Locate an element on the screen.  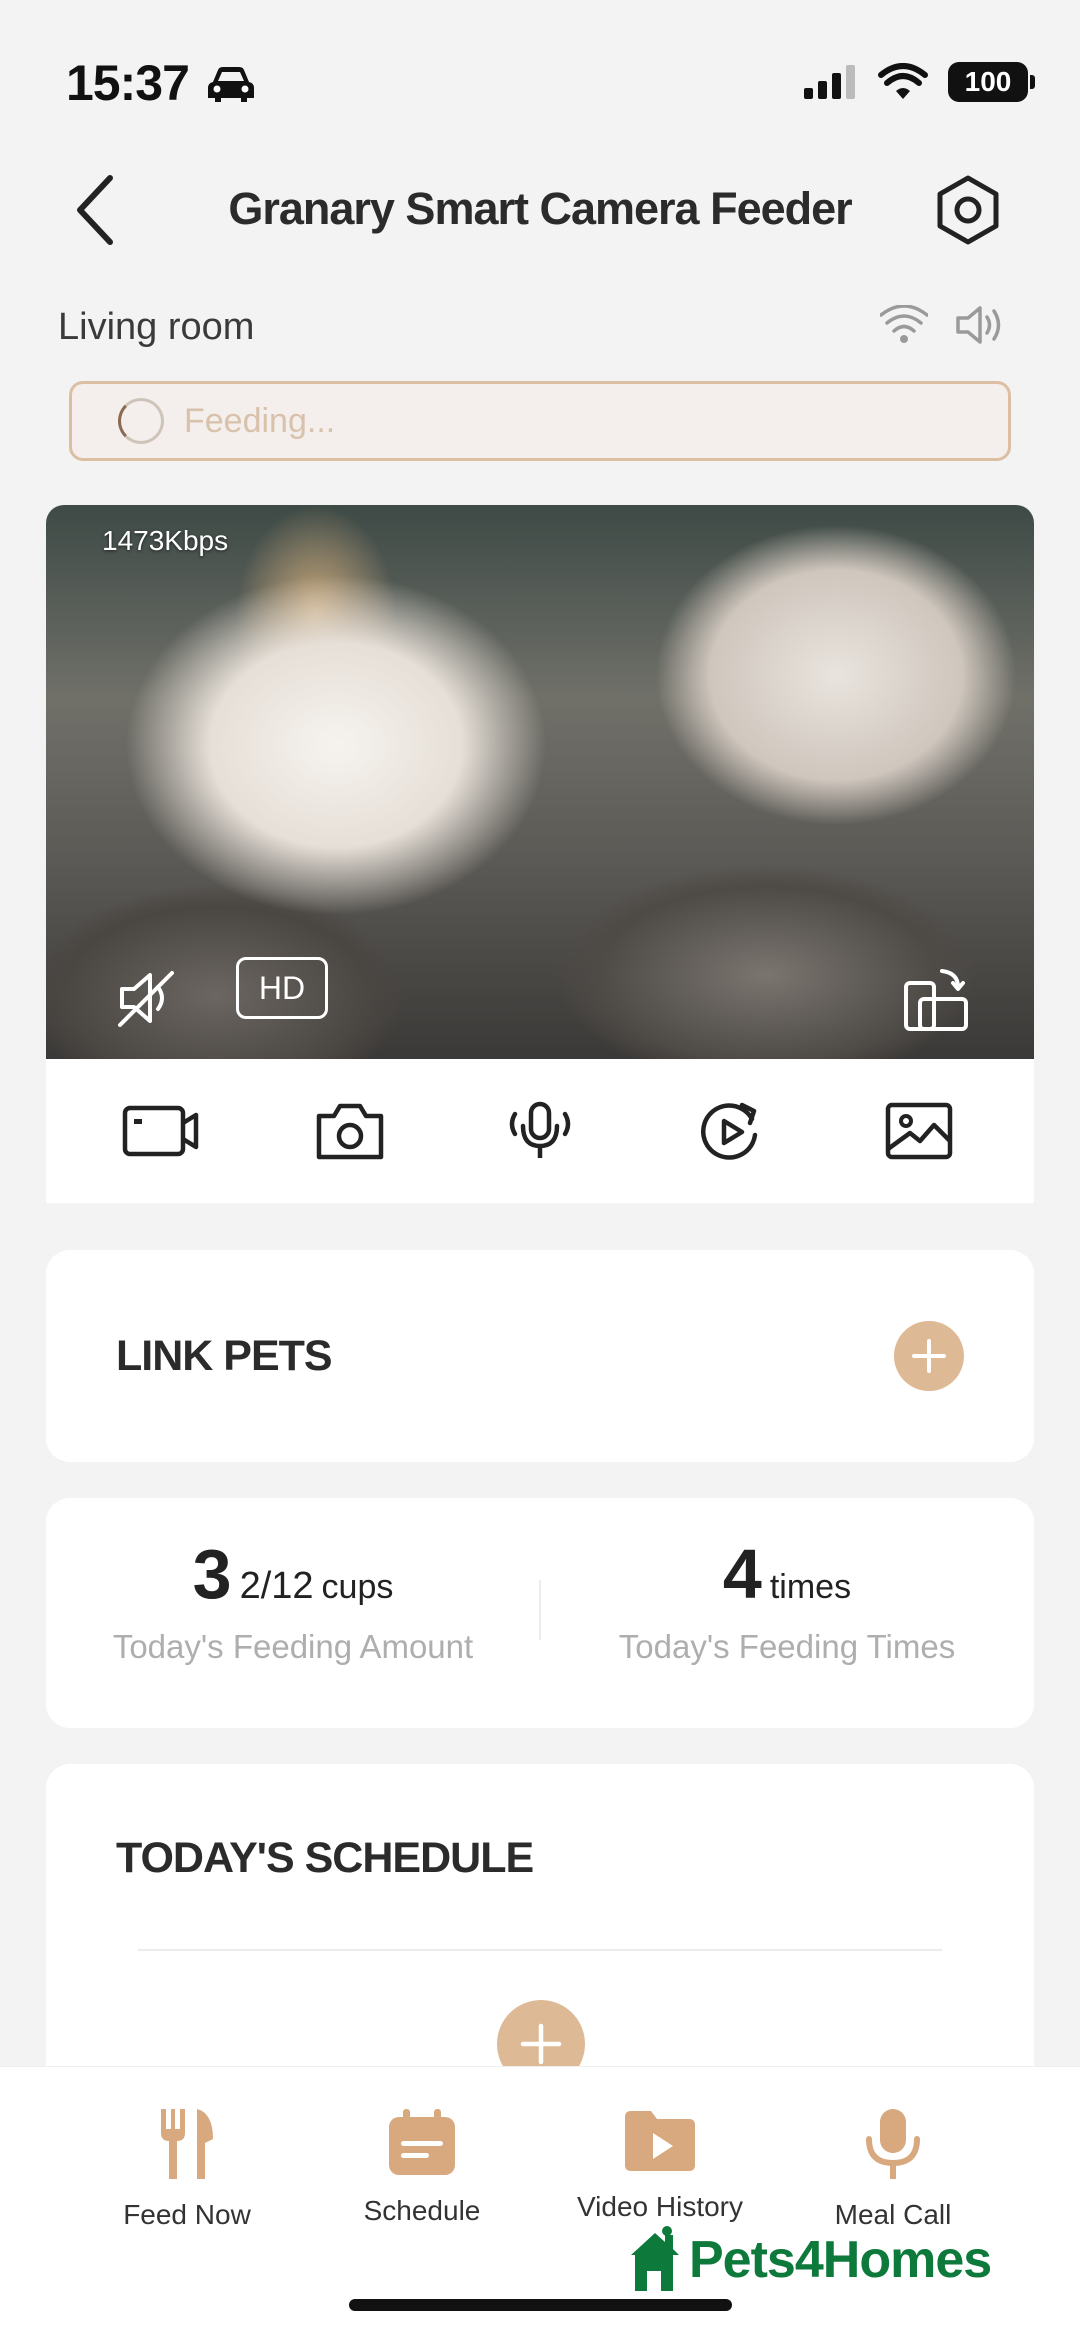
speaker-icon is located at coordinates (978, 325).